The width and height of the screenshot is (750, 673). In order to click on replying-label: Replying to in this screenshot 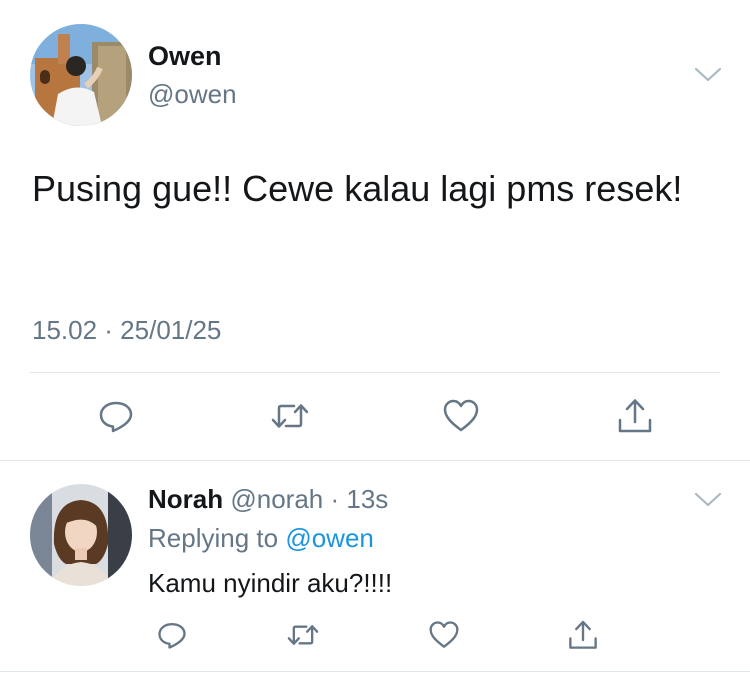, I will do `click(213, 538)`.